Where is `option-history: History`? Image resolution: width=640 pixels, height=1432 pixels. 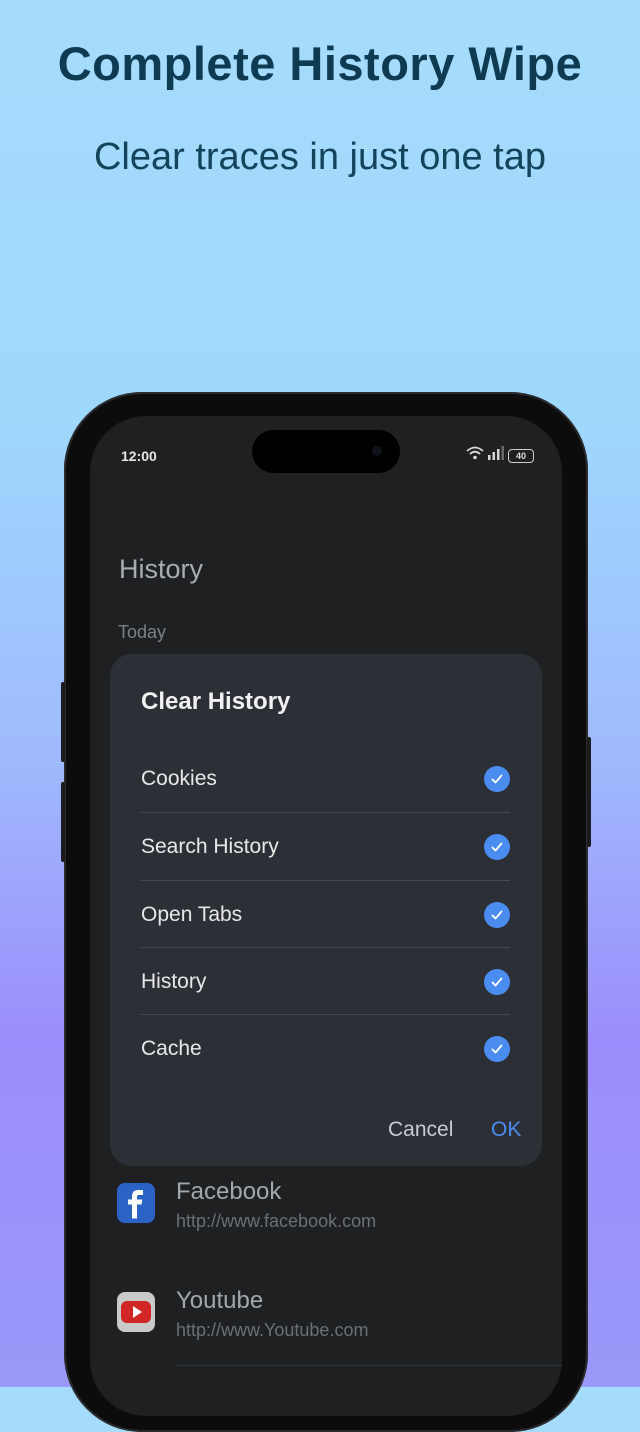 option-history: History is located at coordinates (325, 981).